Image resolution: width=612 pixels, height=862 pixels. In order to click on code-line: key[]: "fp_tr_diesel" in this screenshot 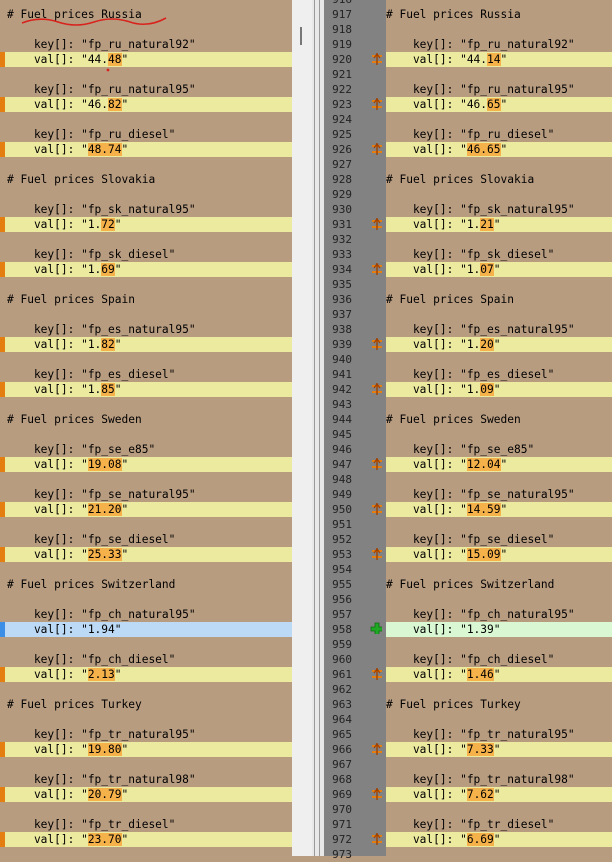, I will do `click(499, 824)`.